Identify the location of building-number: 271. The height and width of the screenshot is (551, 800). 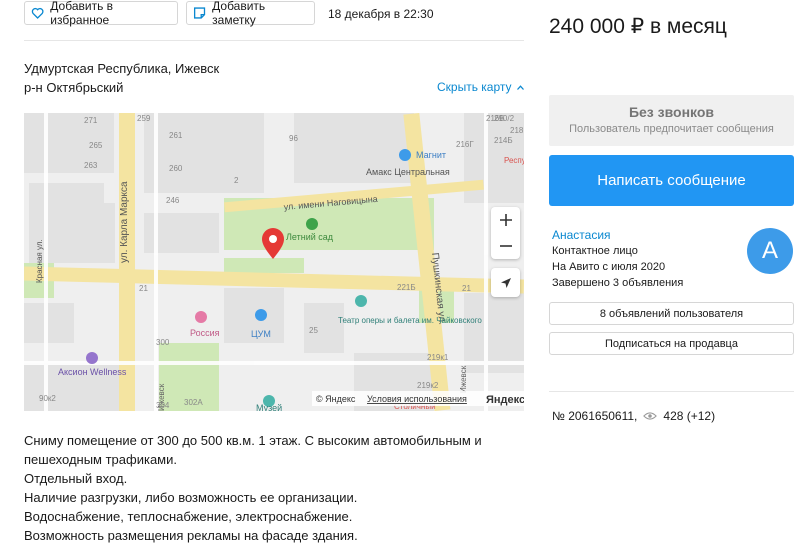
(91, 120).